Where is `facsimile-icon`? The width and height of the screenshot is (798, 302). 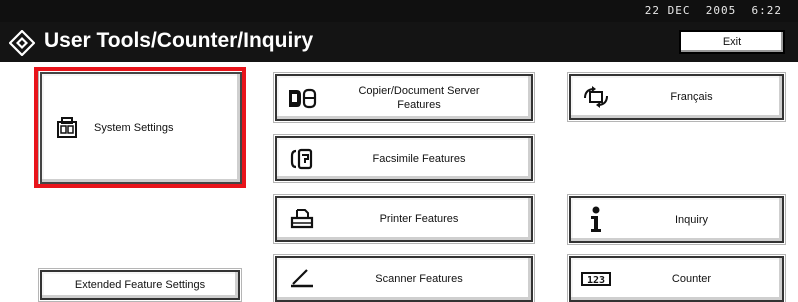 facsimile-icon is located at coordinates (302, 159).